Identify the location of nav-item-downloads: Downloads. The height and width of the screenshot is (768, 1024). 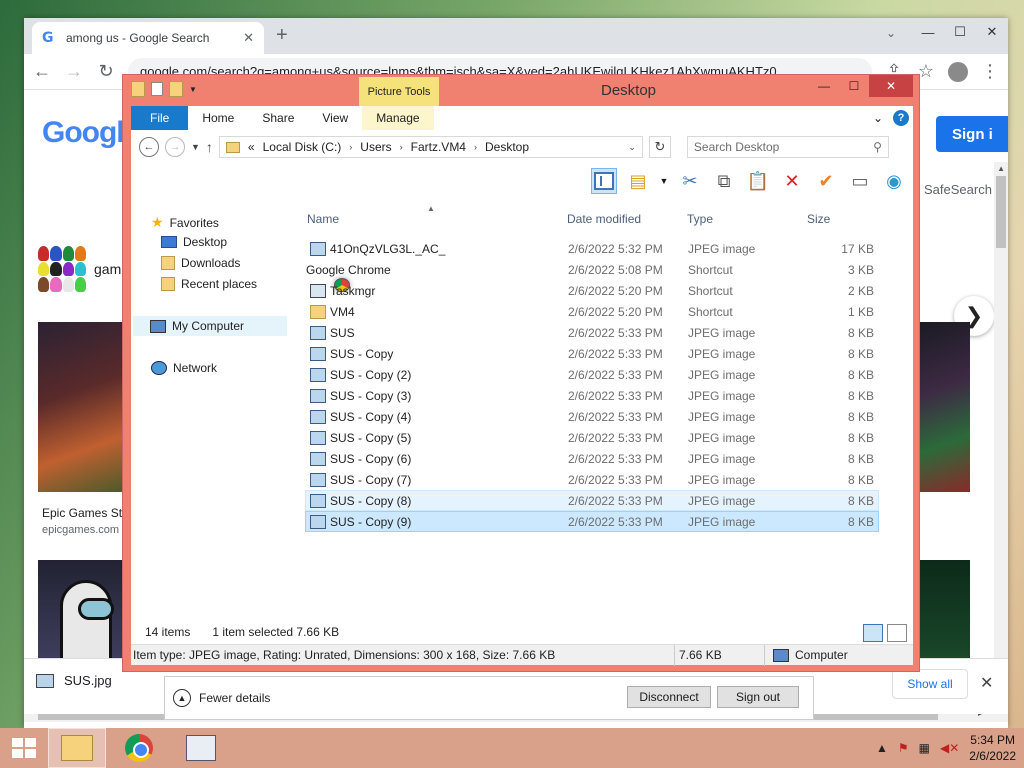
(200, 263).